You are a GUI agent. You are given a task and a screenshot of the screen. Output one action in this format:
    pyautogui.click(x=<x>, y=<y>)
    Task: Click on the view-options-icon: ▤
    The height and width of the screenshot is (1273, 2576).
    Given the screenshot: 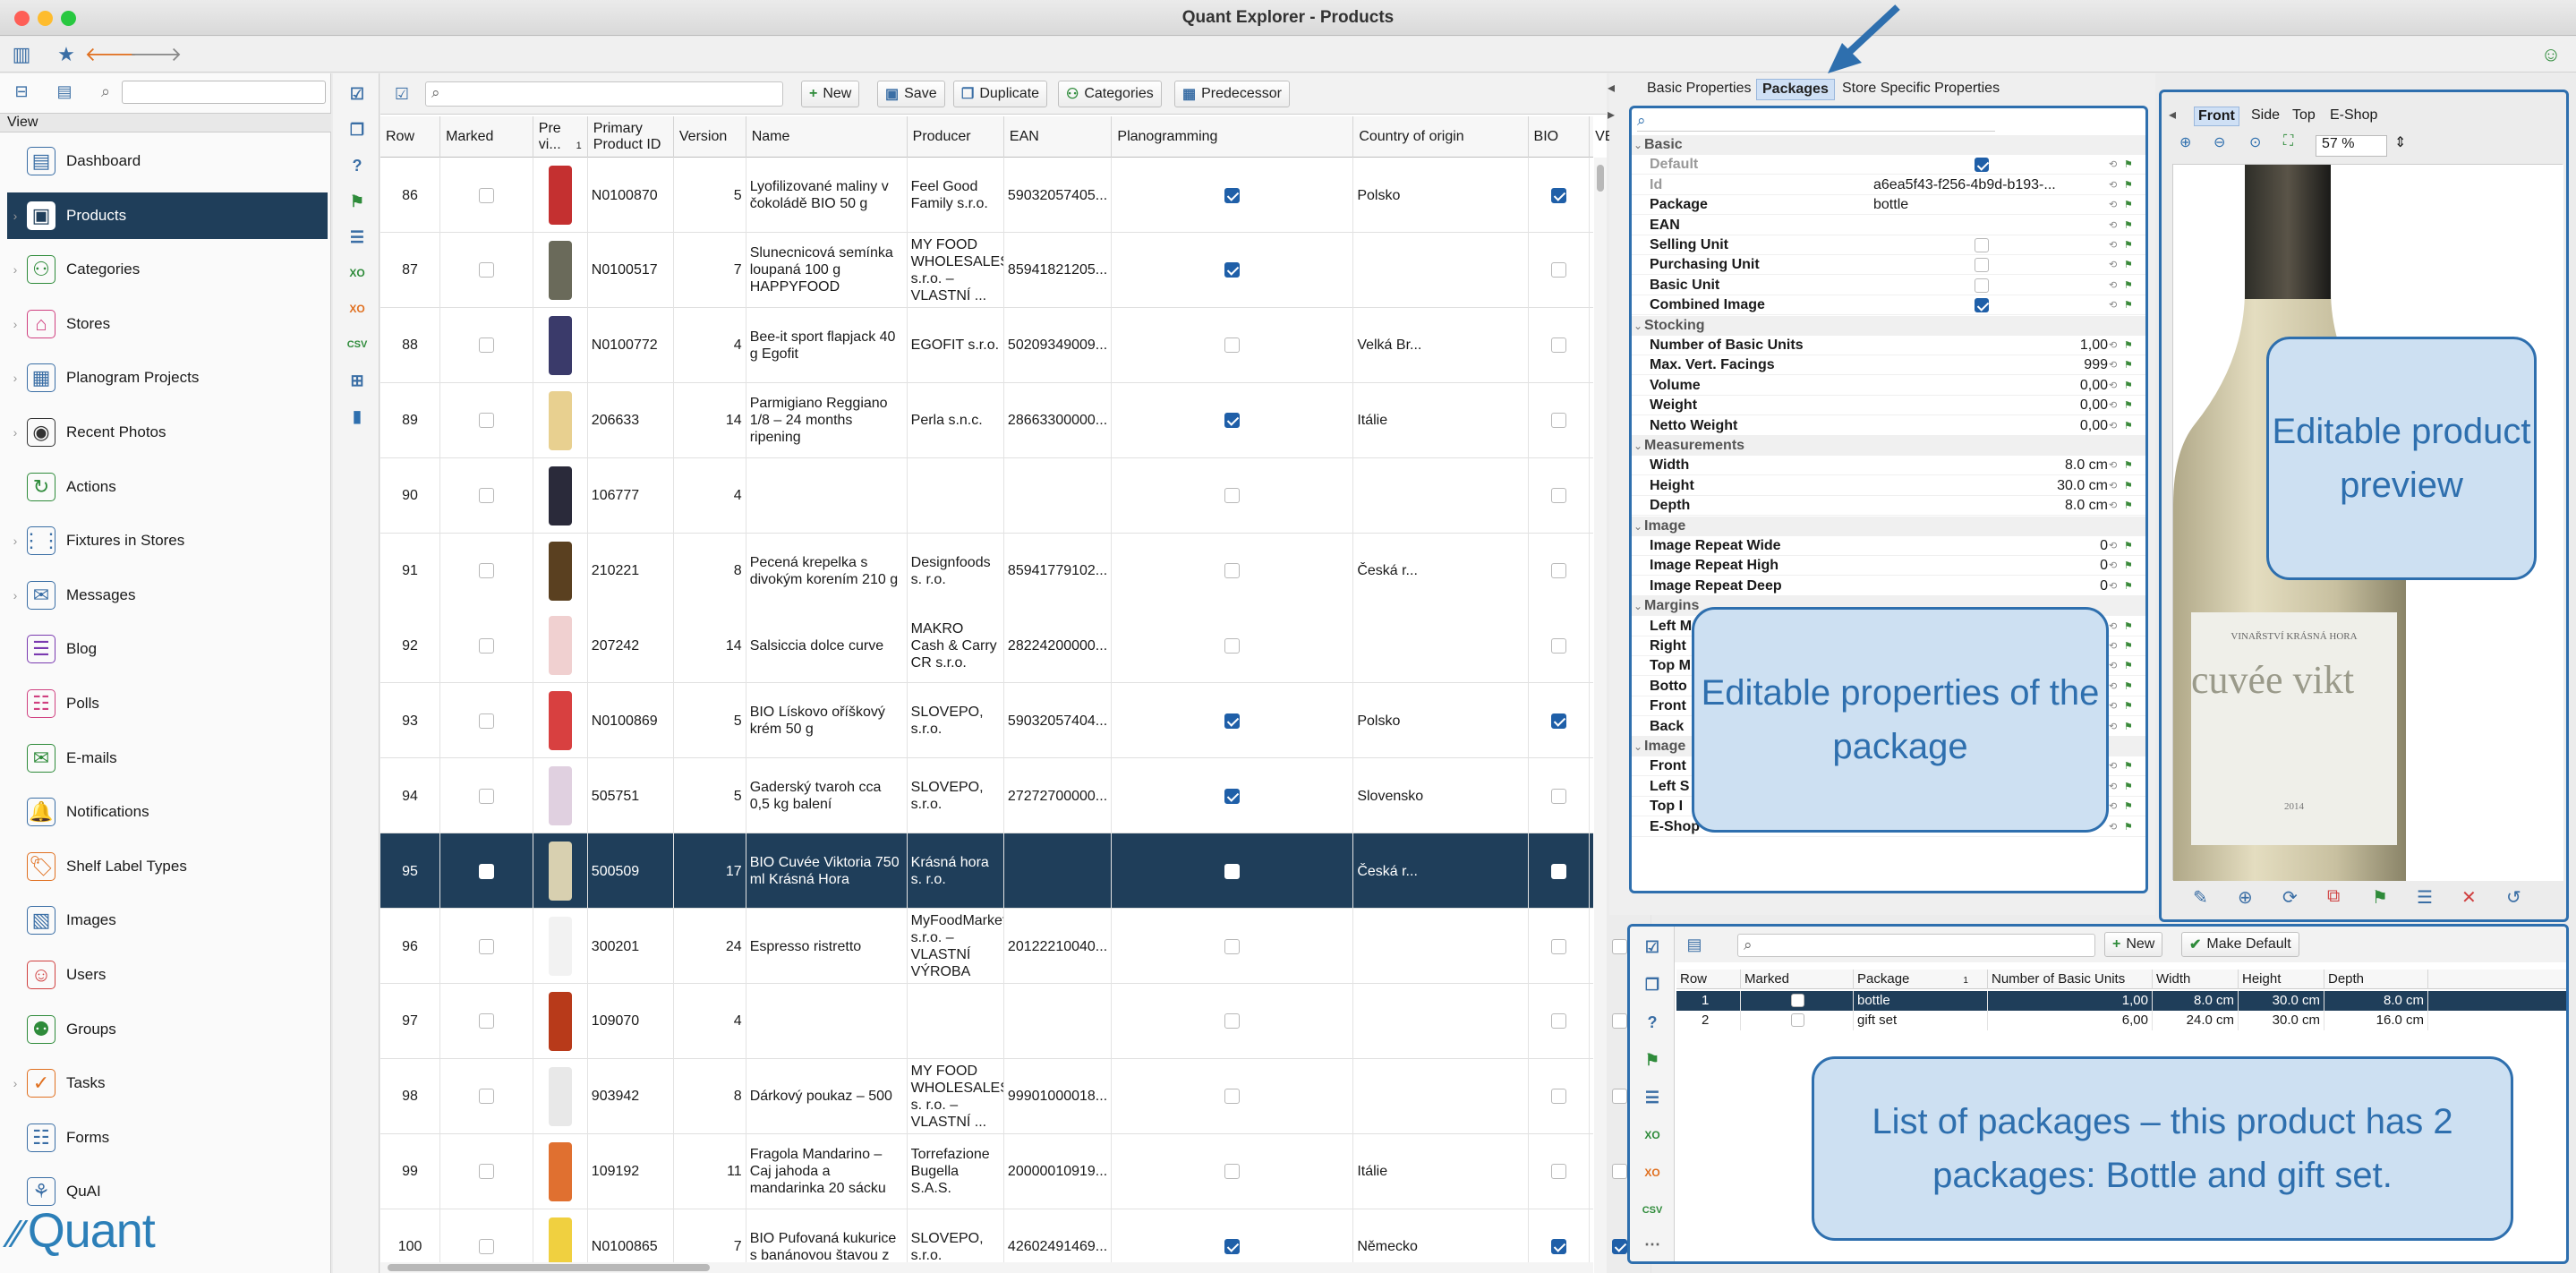 What is the action you would take?
    pyautogui.click(x=1694, y=944)
    